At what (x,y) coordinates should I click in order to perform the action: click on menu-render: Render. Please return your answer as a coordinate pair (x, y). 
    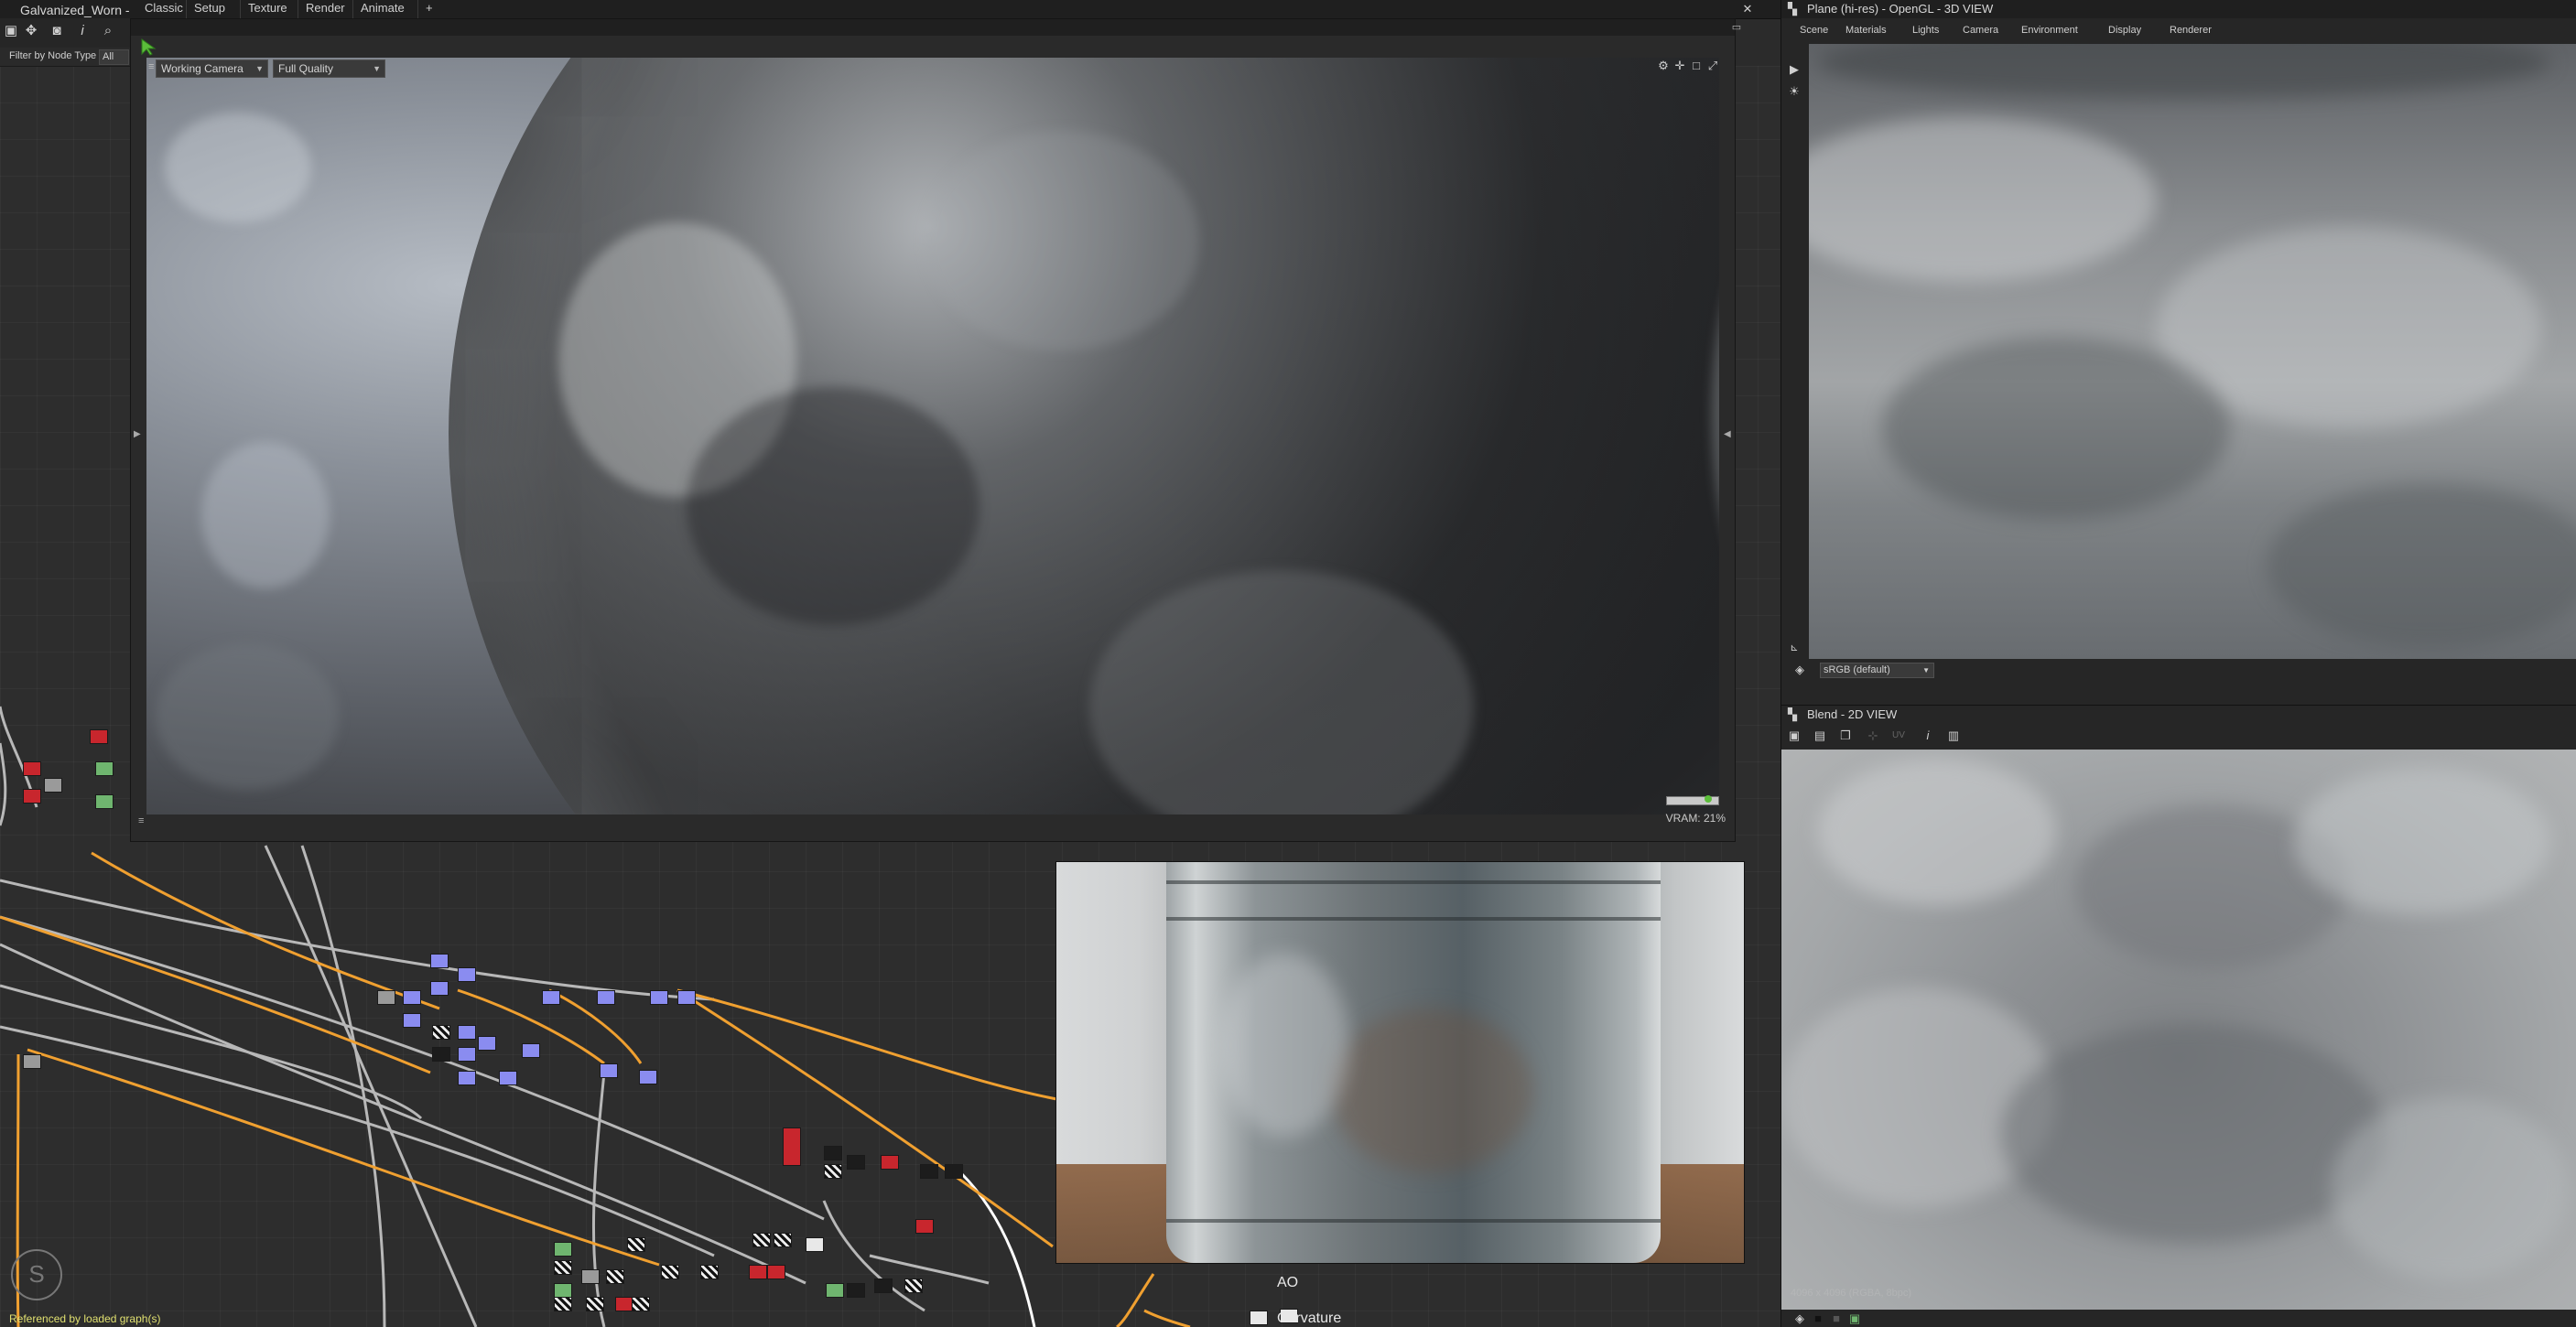
    Looking at the image, I should click on (325, 9).